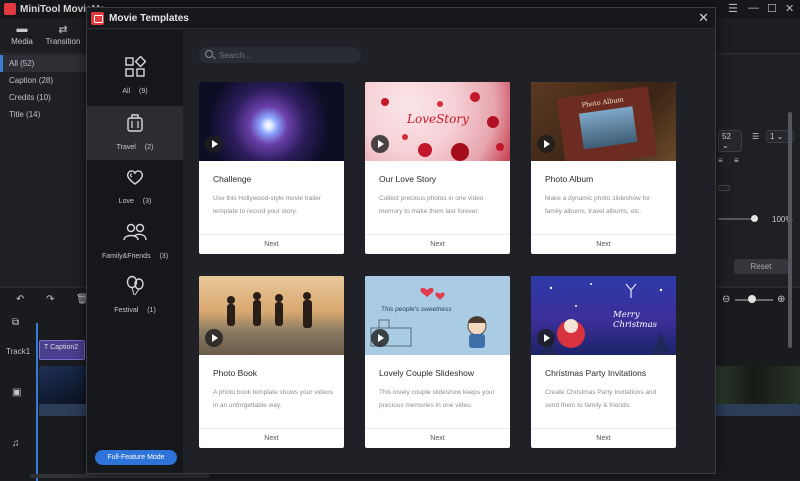  I want to click on timeline-scrollbar, so click(120, 476).